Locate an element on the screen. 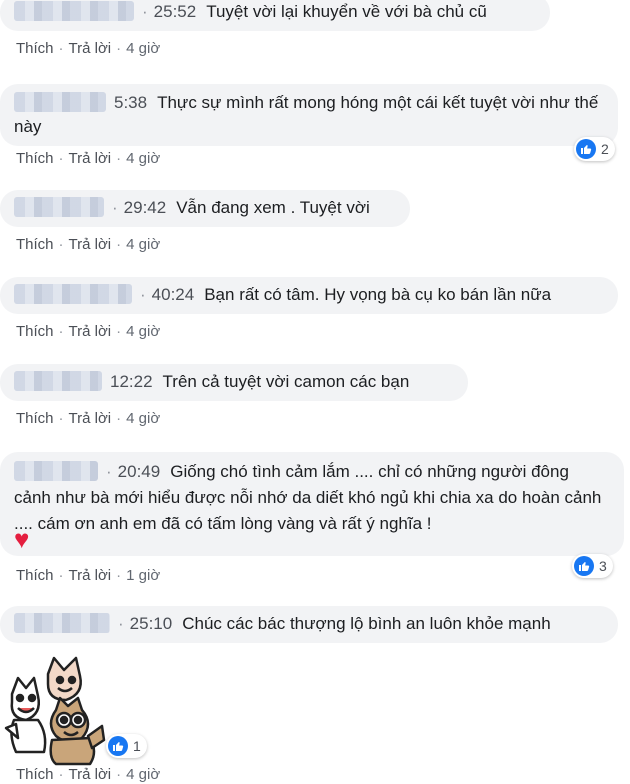 This screenshot has width=630, height=784. comment-bubble: 12:22 Trên cả tuyệt vời camon các bạn is located at coordinates (234, 382).